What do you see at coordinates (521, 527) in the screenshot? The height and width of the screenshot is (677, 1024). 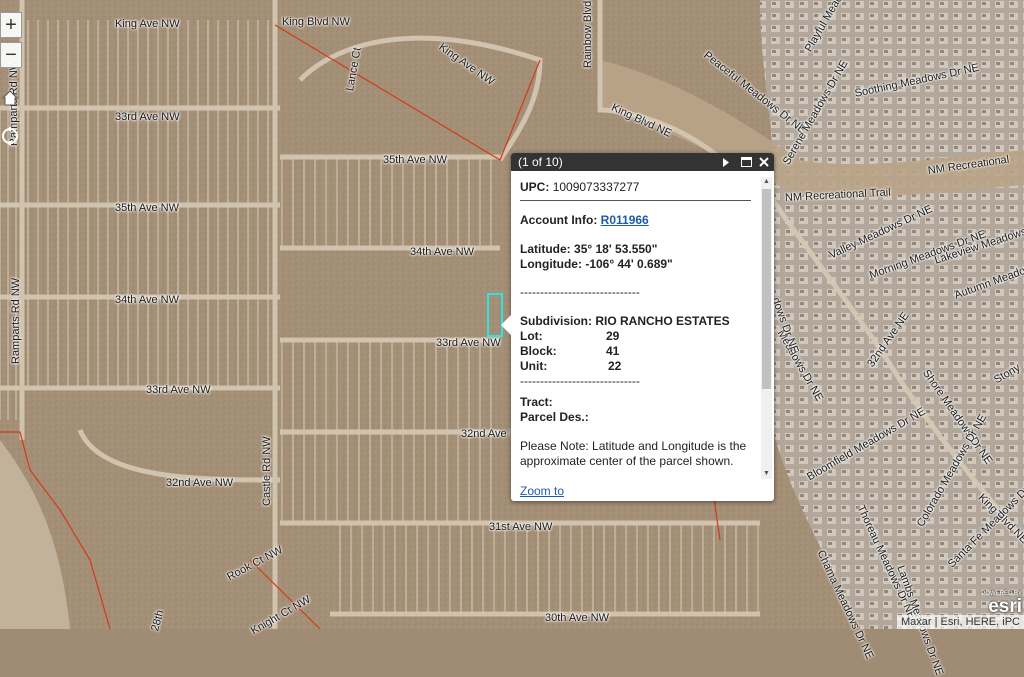 I see `street-label-31st-ave-nw: 31st Ave NW` at bounding box center [521, 527].